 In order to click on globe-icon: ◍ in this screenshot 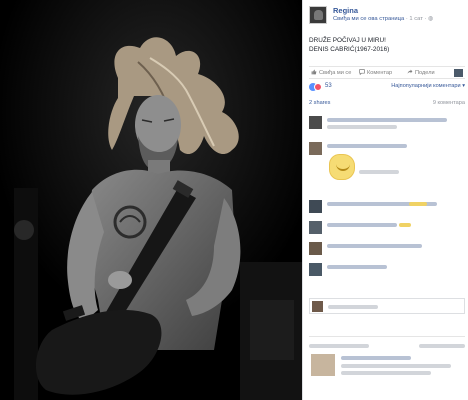, I will do `click(431, 19)`.